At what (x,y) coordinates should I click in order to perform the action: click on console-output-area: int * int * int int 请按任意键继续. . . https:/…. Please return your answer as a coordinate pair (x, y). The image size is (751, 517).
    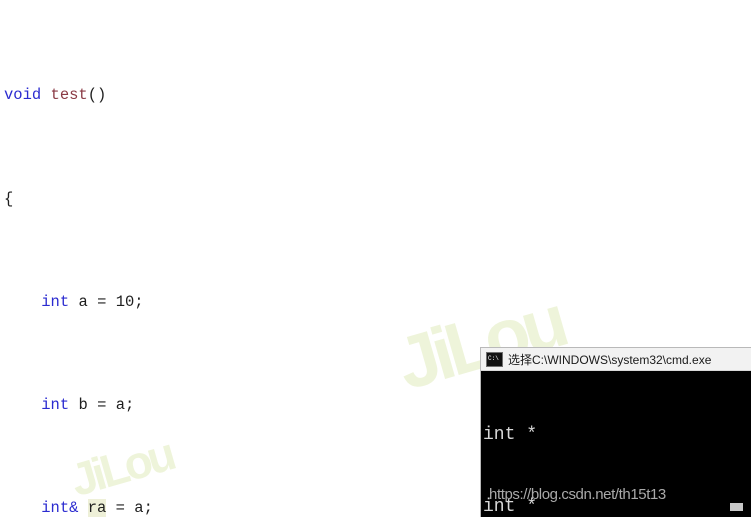
    Looking at the image, I should click on (616, 443).